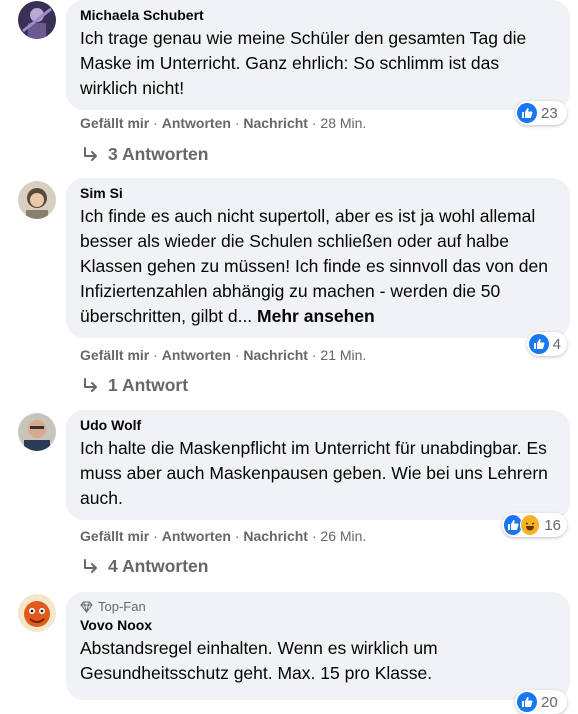  Describe the element at coordinates (319, 625) in the screenshot. I see `comment-author: Vovo Noox` at that location.